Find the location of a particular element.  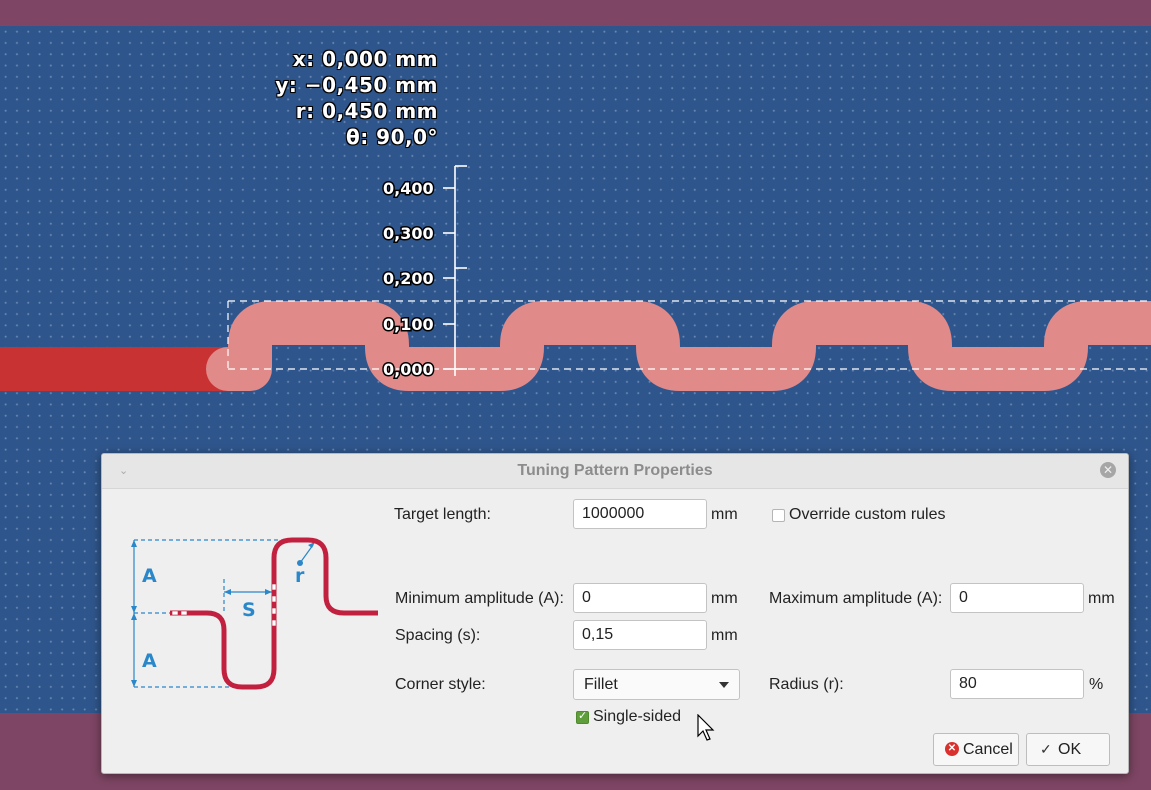

dialog-title: Tuning Pattern Properties is located at coordinates (615, 470).